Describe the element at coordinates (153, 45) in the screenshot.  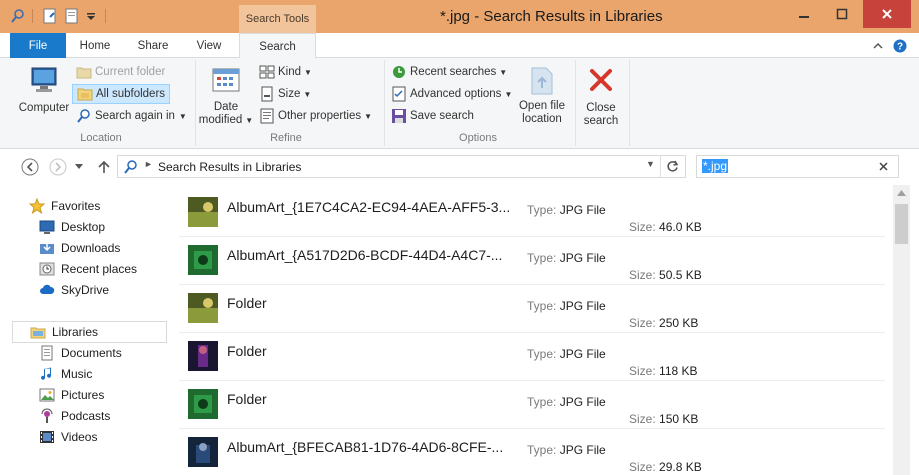
I see `tab-share: Share` at that location.